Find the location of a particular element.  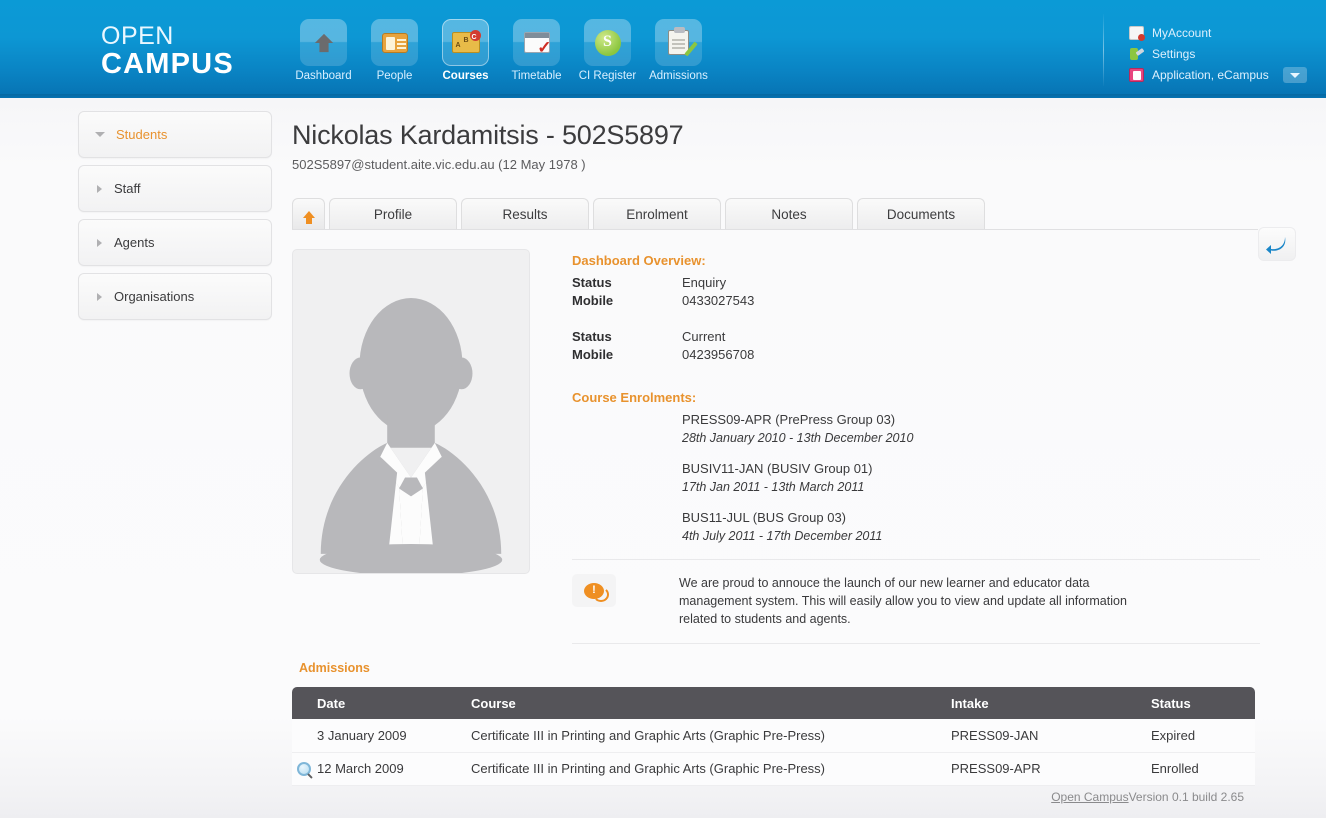

sidebar-item-label: Agents is located at coordinates (134, 242).